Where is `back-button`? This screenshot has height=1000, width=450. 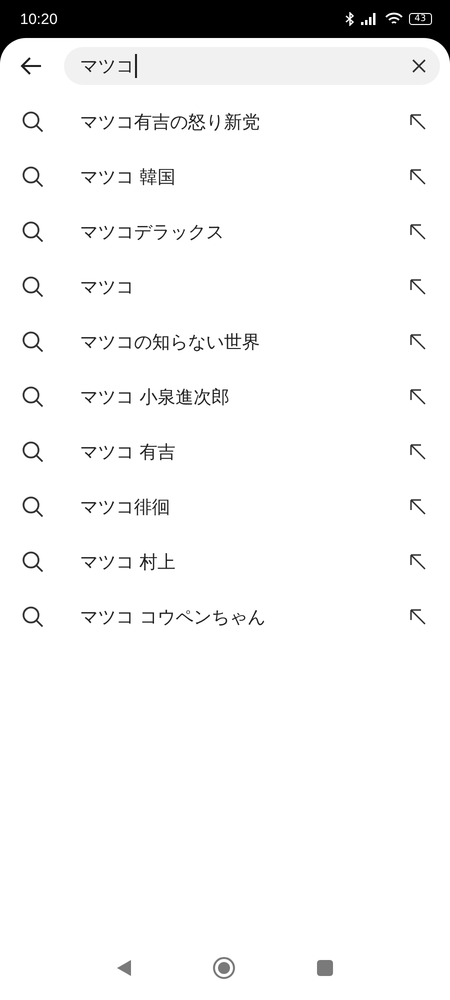
back-button is located at coordinates (31, 66).